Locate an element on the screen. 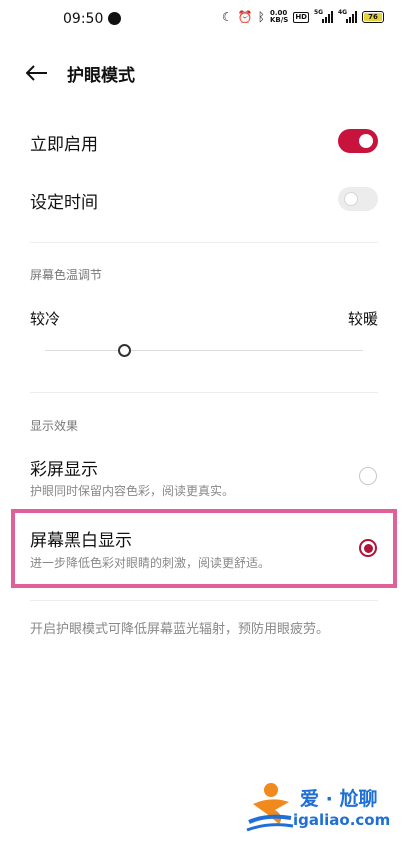  schedule-toggle is located at coordinates (358, 199).